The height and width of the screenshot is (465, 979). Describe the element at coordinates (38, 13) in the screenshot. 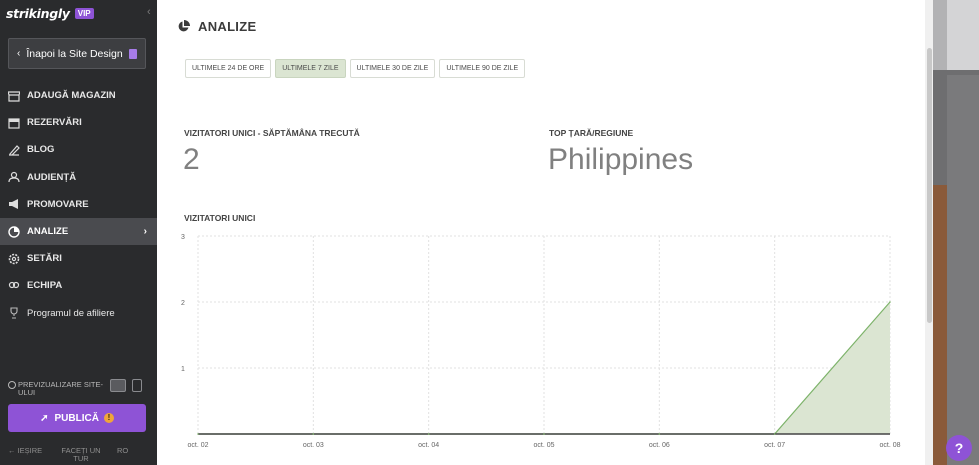

I see `logo: strikingly` at that location.